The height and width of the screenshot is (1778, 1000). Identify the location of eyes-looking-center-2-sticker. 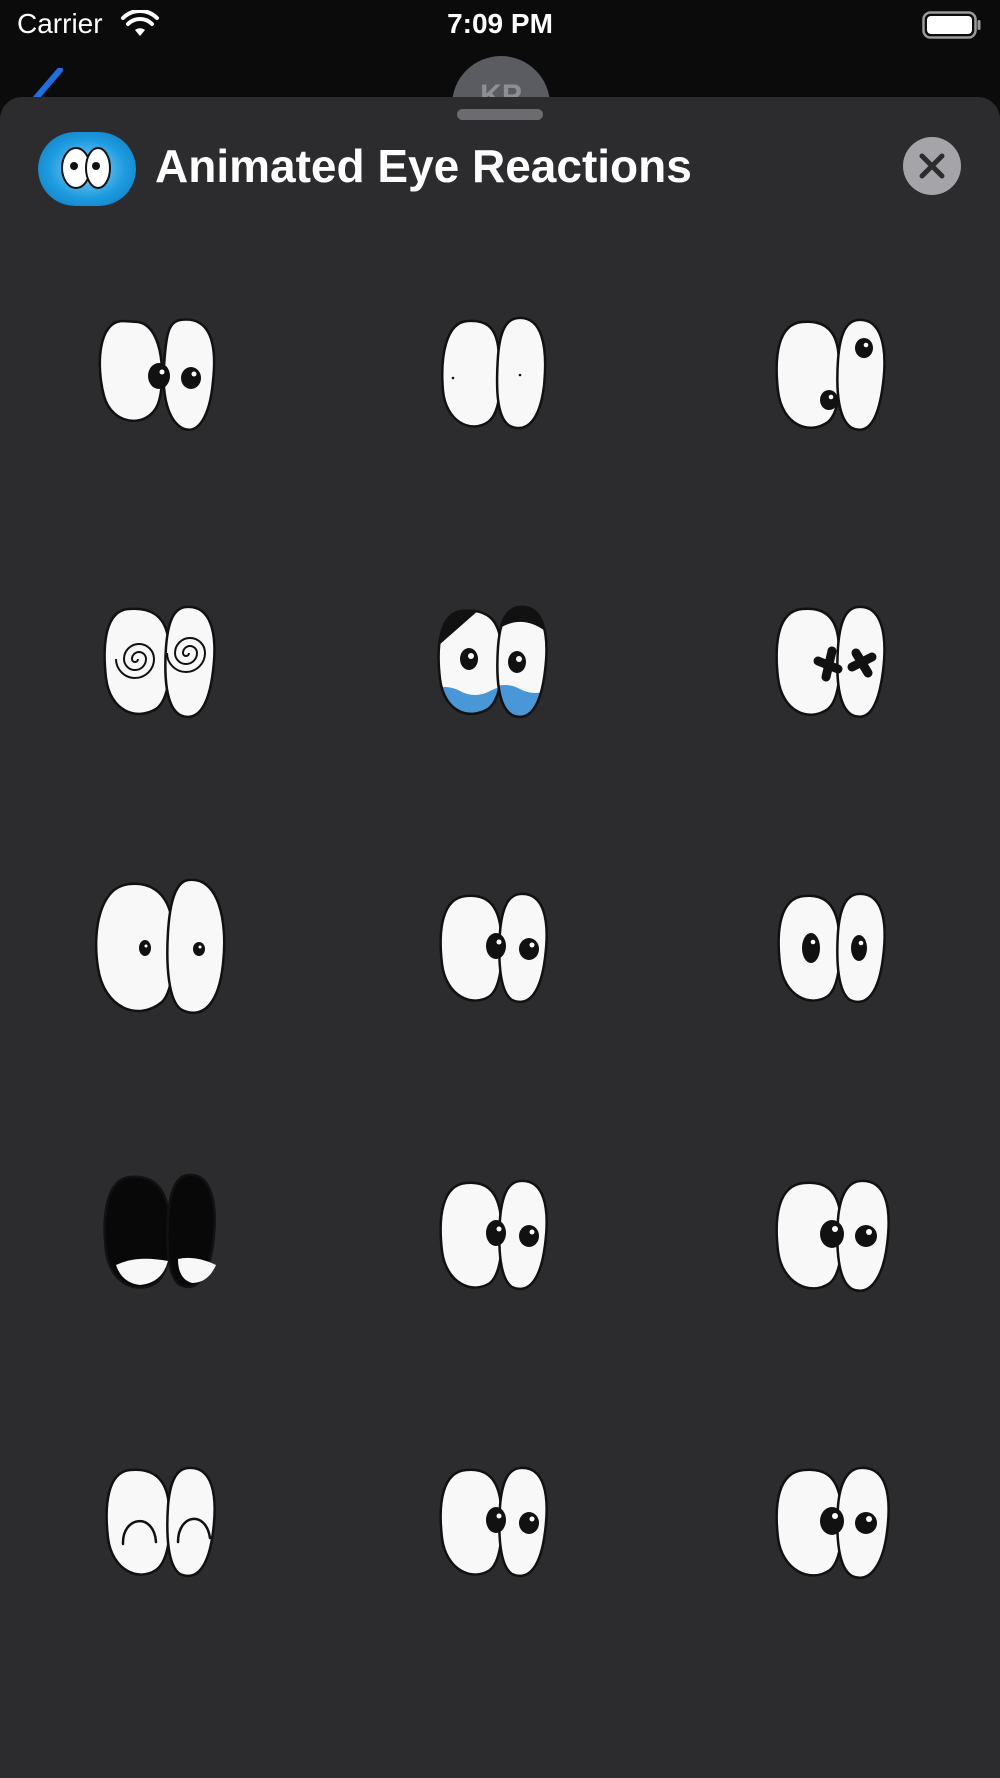
(838, 1524).